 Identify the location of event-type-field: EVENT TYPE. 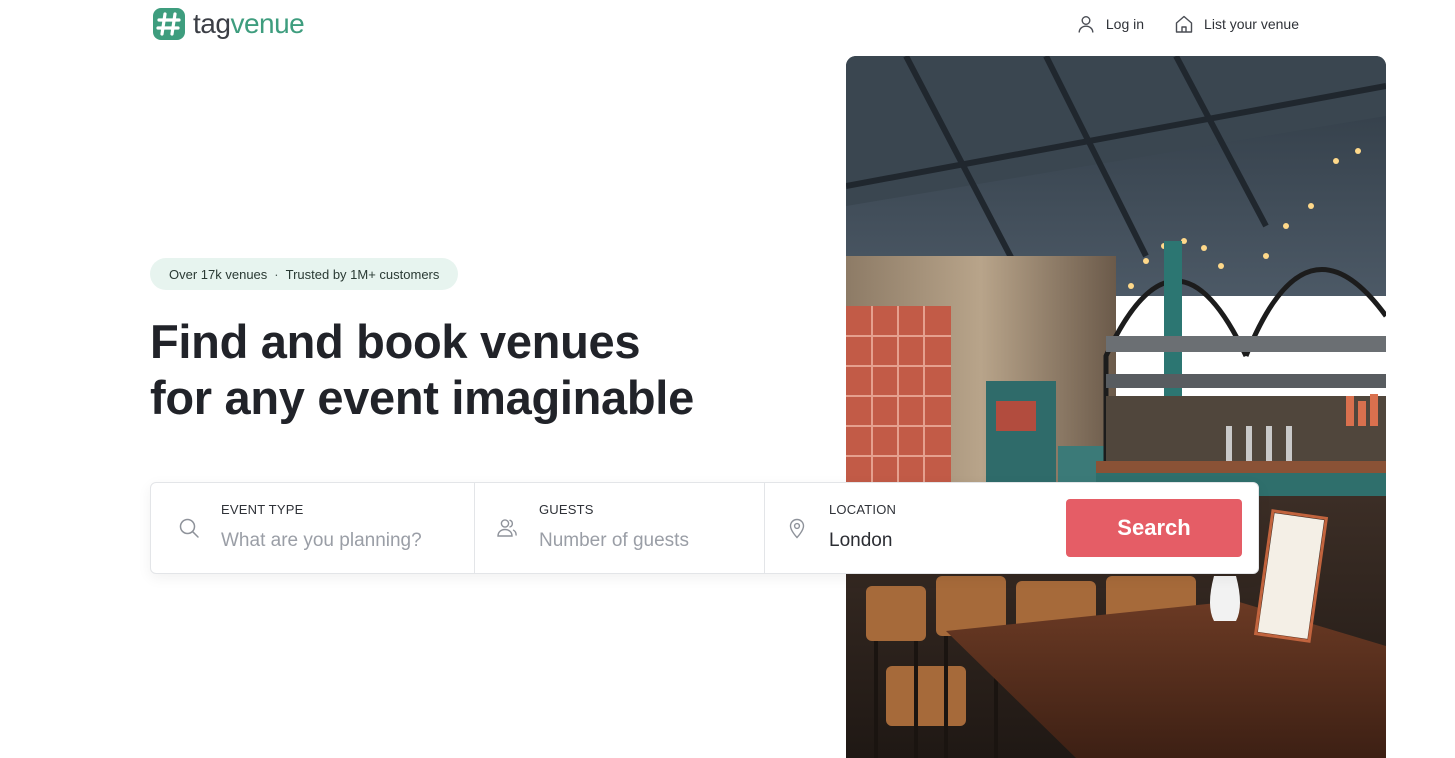
(313, 528).